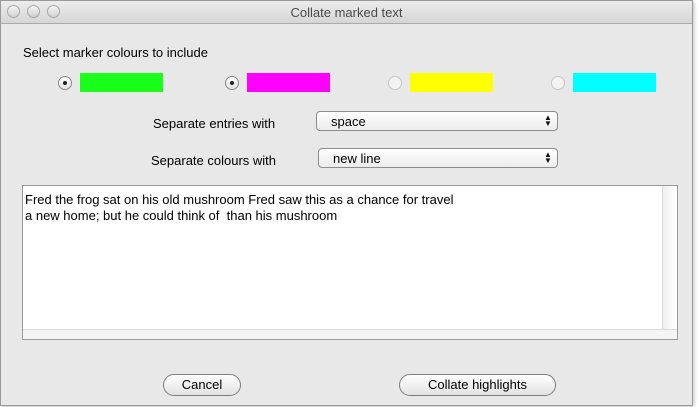  I want to click on separate-entries-value: space, so click(348, 121).